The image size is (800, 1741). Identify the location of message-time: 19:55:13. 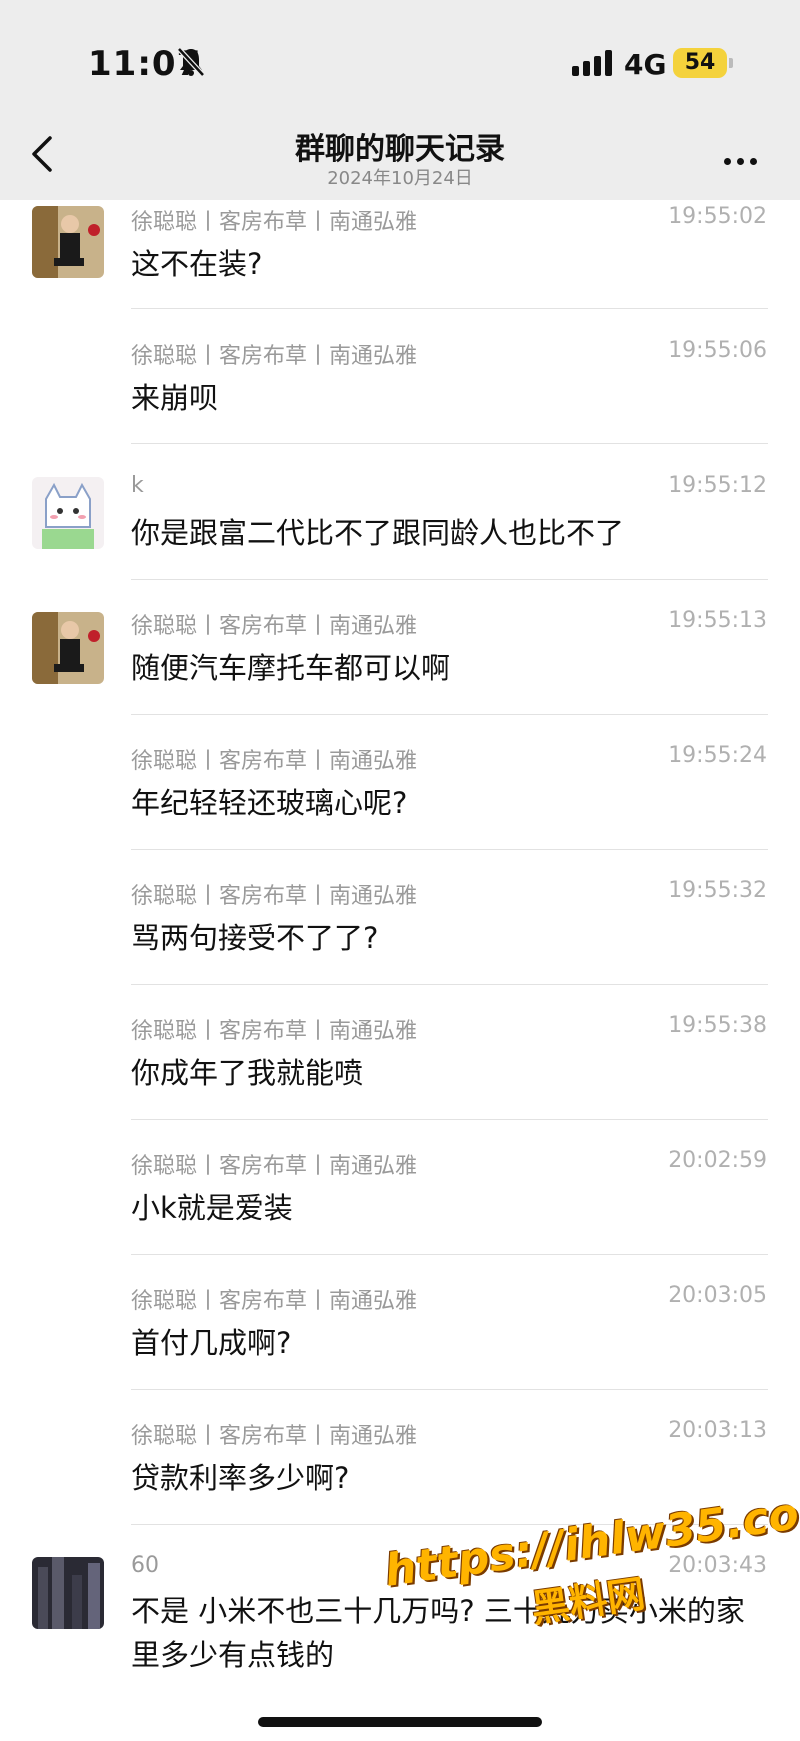
(717, 620).